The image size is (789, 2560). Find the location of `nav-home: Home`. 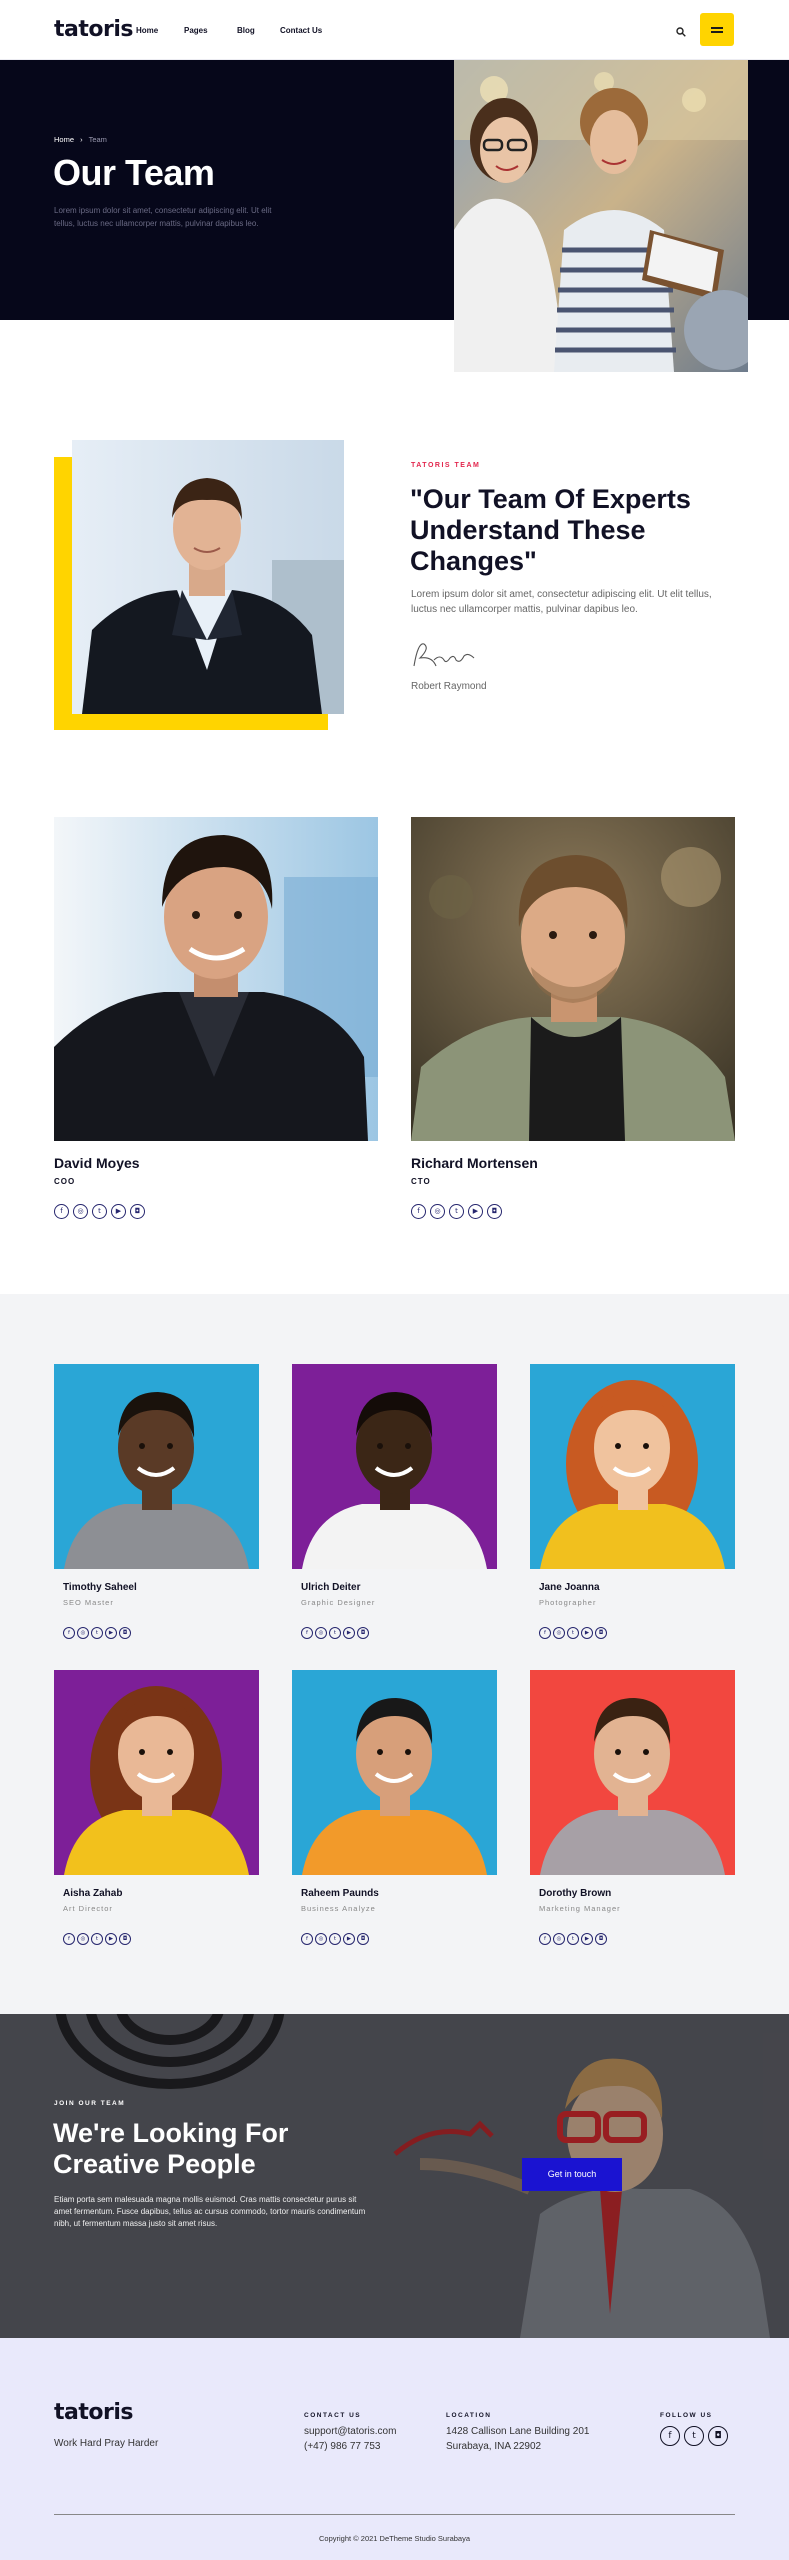

nav-home: Home is located at coordinates (147, 30).